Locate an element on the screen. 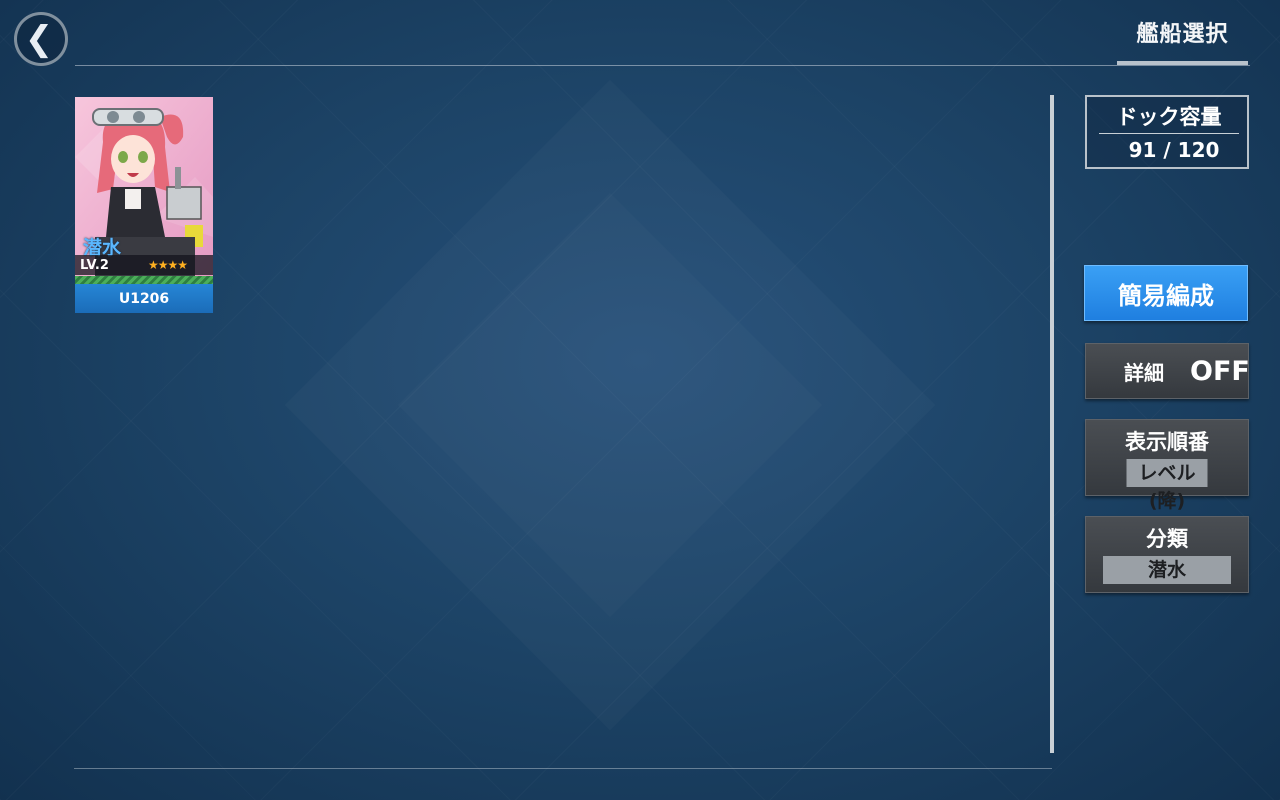 The width and height of the screenshot is (1280, 800). star-rating-icon: ★★★★ is located at coordinates (167, 265).